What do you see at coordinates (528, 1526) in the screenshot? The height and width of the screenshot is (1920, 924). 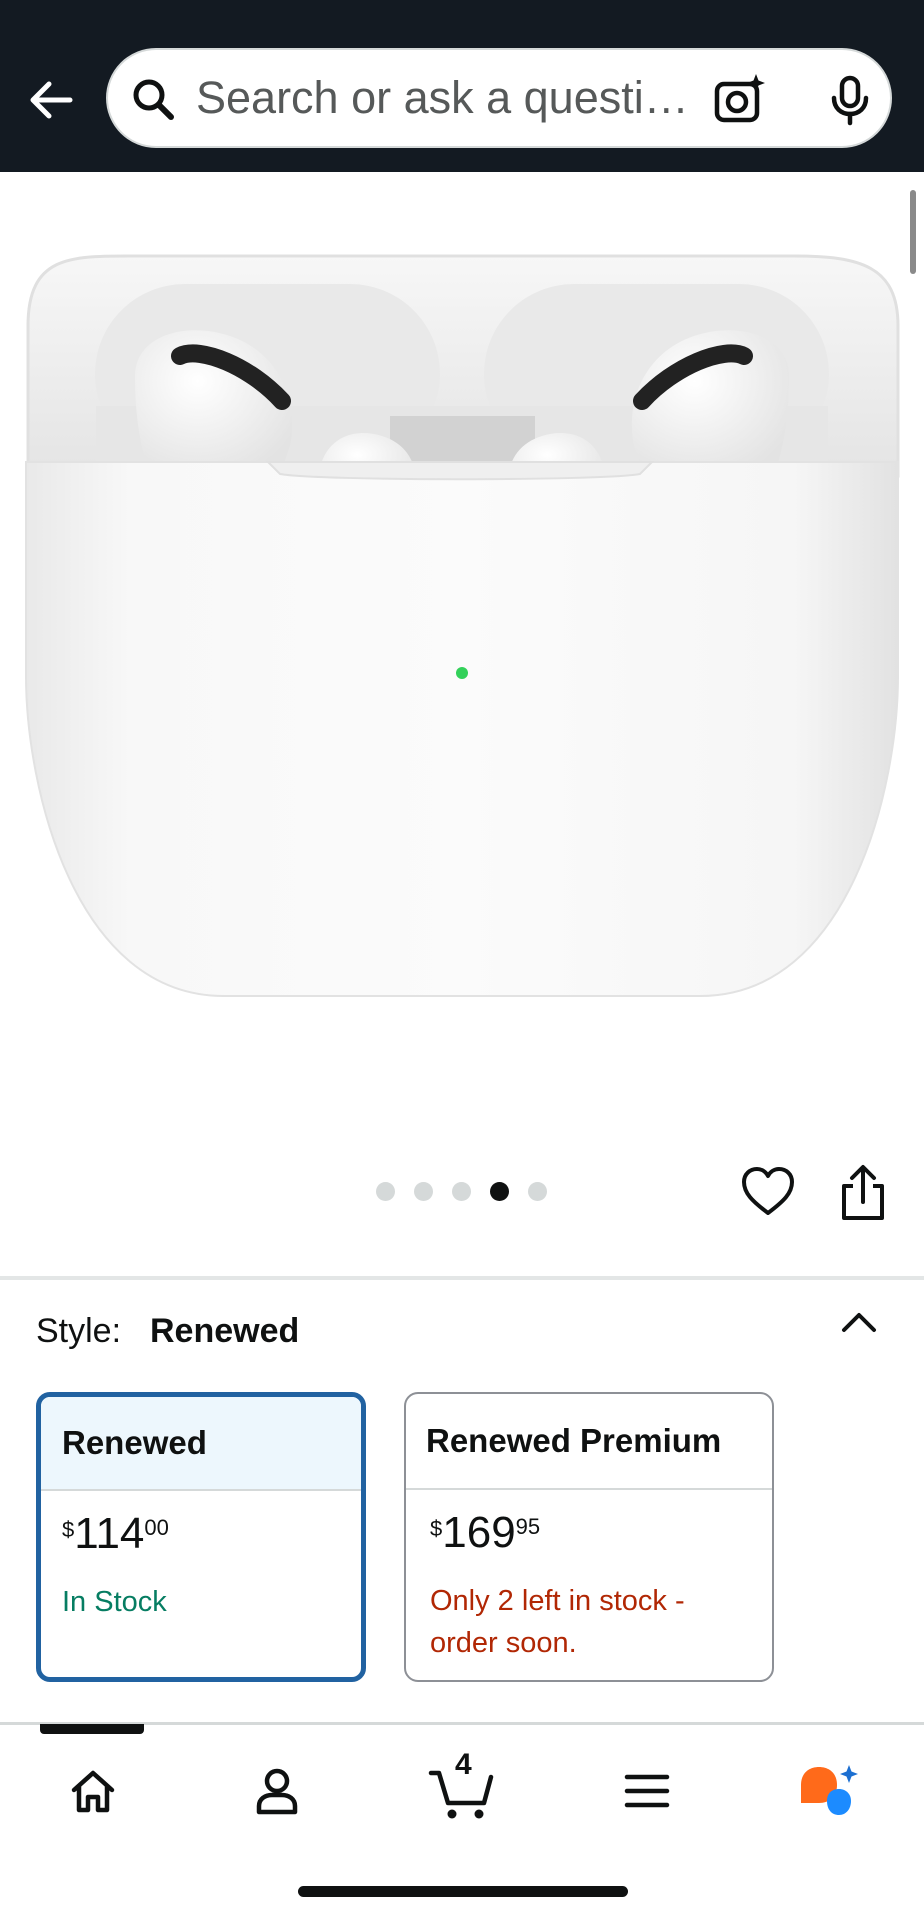 I see `price-fraction: 95` at bounding box center [528, 1526].